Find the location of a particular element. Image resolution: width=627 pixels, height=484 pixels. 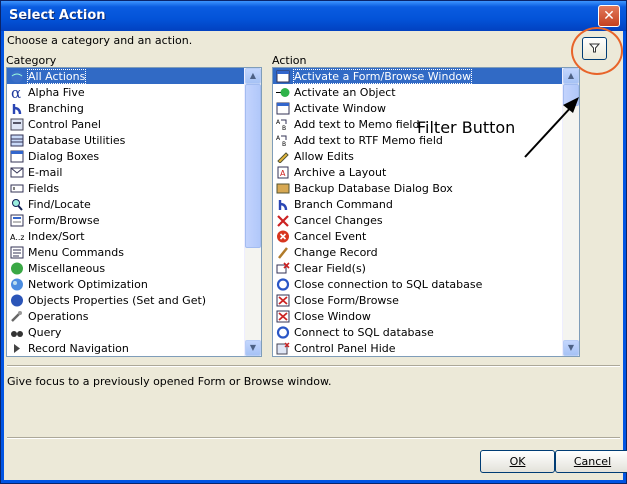

archive-icon: A is located at coordinates (283, 172).